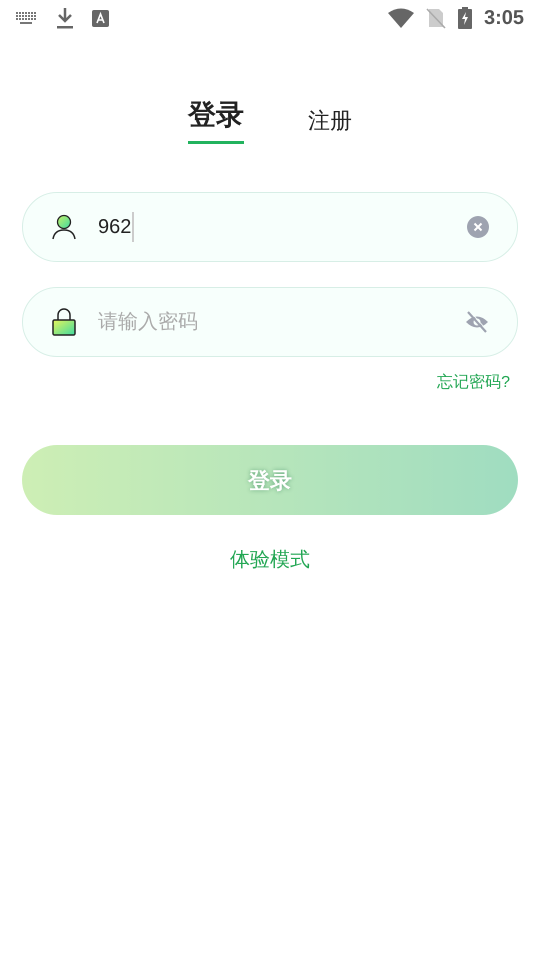 Image resolution: width=540 pixels, height=960 pixels. I want to click on password-field: 请输入密码, so click(270, 322).